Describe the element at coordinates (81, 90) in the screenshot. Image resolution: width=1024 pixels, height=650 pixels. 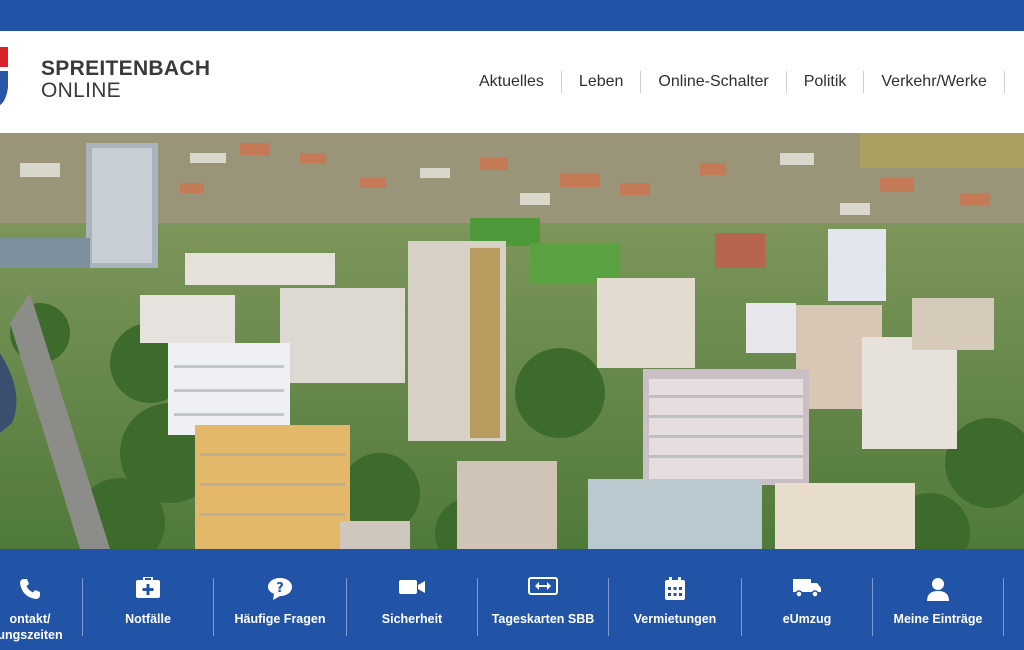
I see `brand-subtitle: ONLINE` at that location.